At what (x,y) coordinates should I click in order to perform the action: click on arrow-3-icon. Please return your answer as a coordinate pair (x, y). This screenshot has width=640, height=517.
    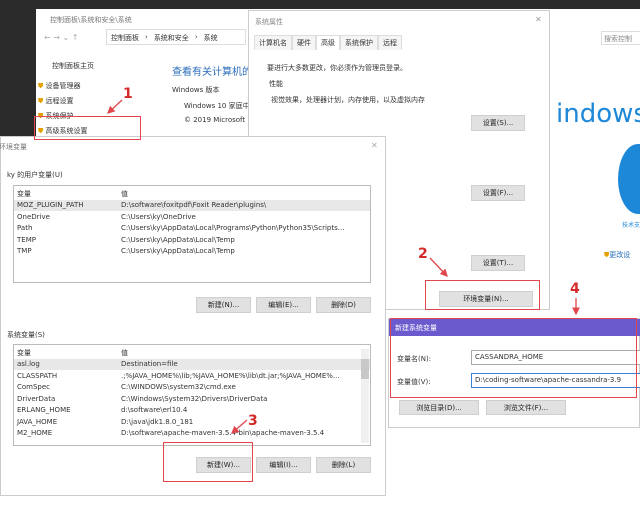
    Looking at the image, I should click on (239, 426).